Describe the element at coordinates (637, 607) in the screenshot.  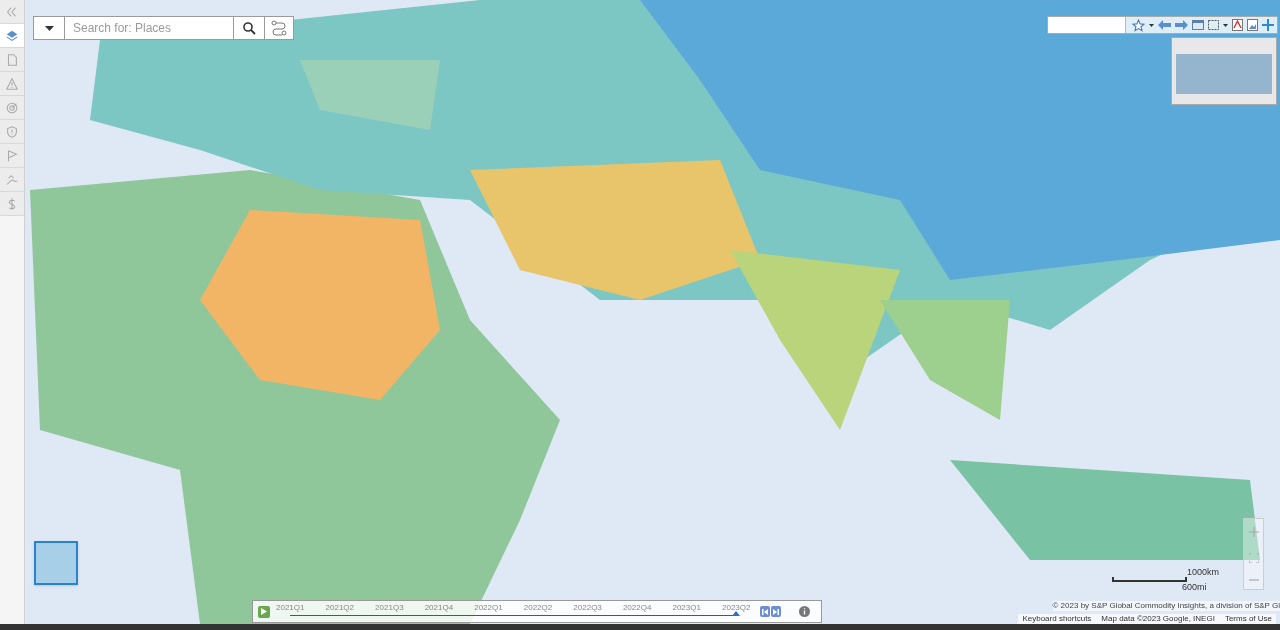
I see `quarter-label: 2022Q4` at that location.